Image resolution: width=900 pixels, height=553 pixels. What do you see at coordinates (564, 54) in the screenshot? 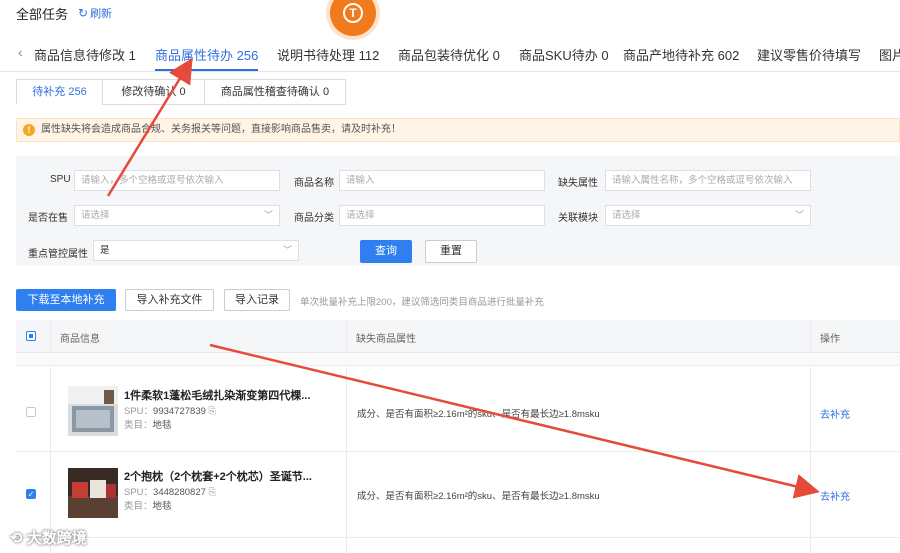
I see `tab-sku: 商品SKU待办 0` at bounding box center [564, 54].